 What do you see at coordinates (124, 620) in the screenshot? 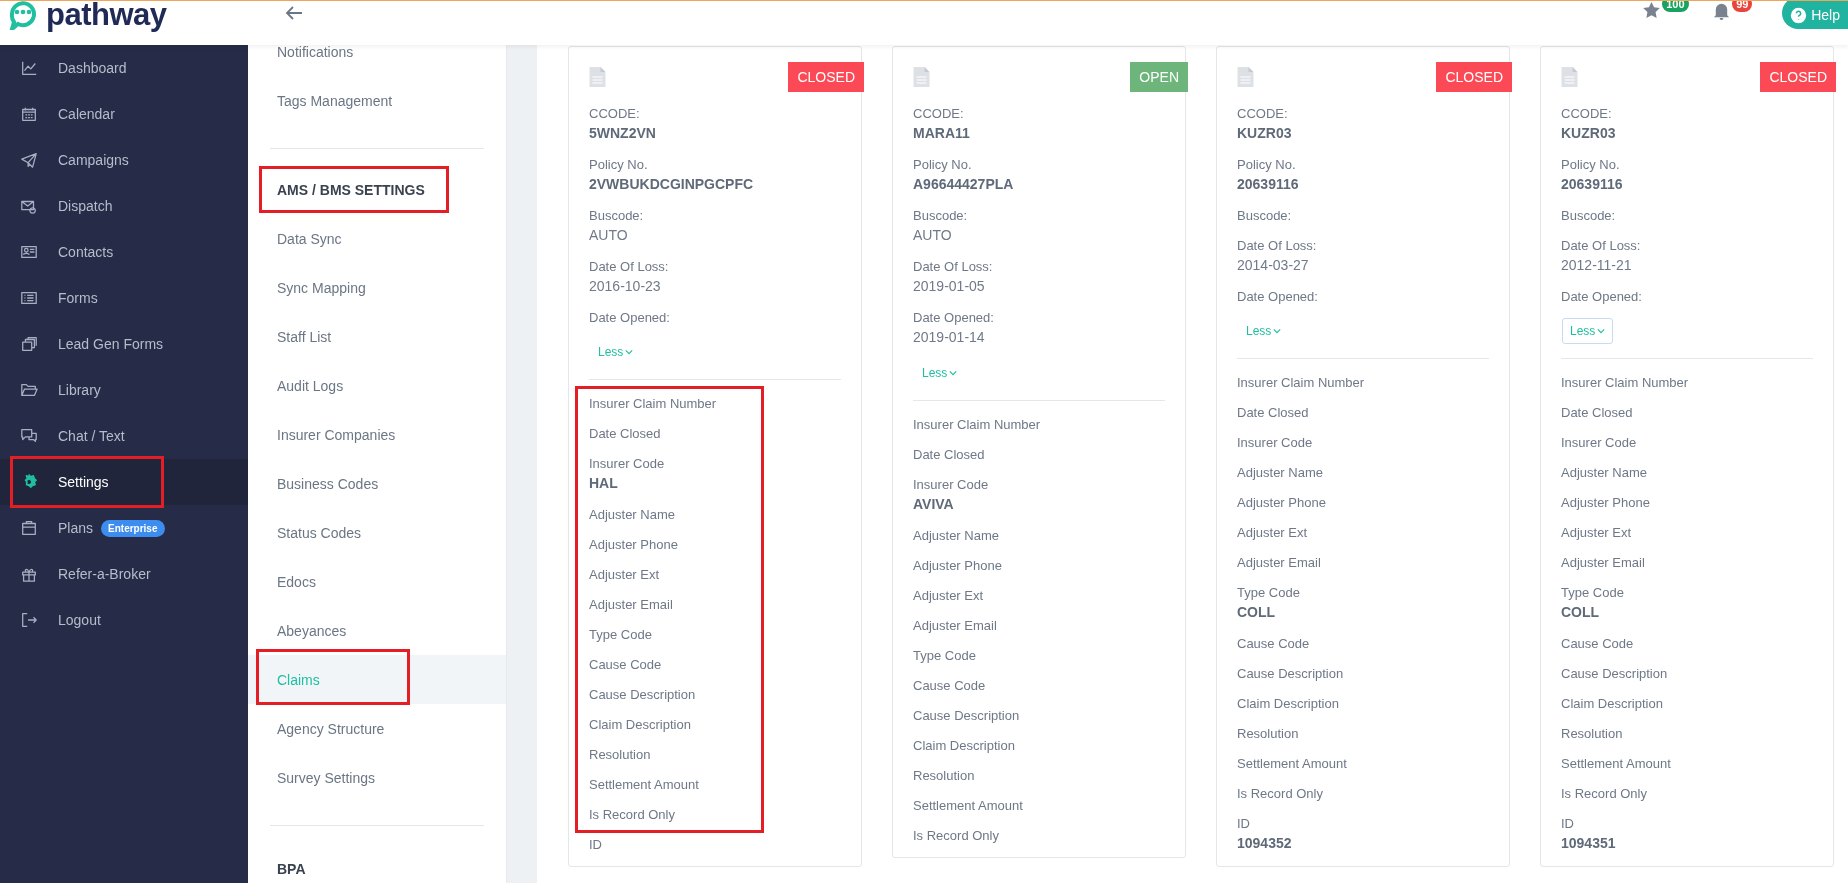
I see `sidebar-item: Logout` at bounding box center [124, 620].